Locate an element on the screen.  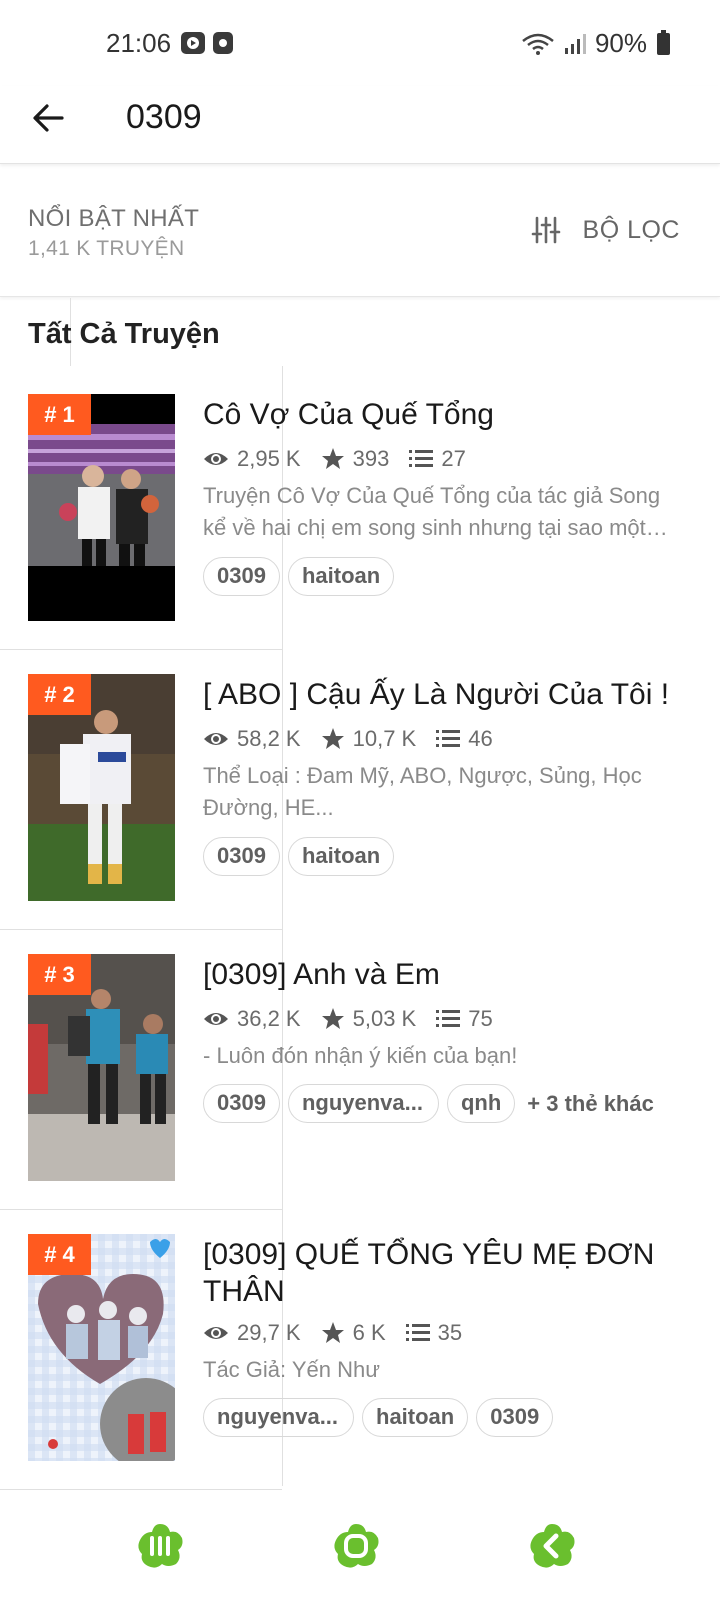
sort-label: NỔI BẬT NHẤT is located at coordinates (113, 219).